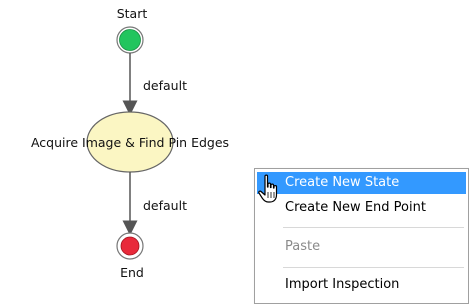 This screenshot has width=469, height=304. I want to click on menu-item-paste: Paste, so click(361, 247).